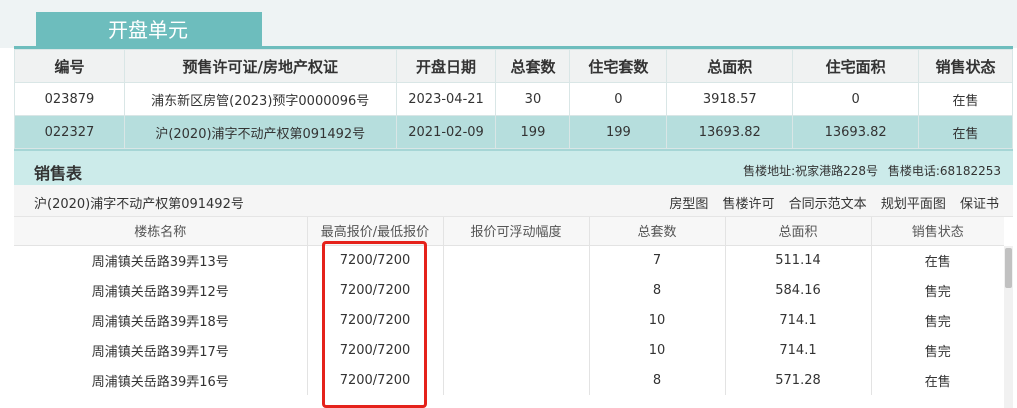  I want to click on scrollbar-thumb, so click(1008, 268).